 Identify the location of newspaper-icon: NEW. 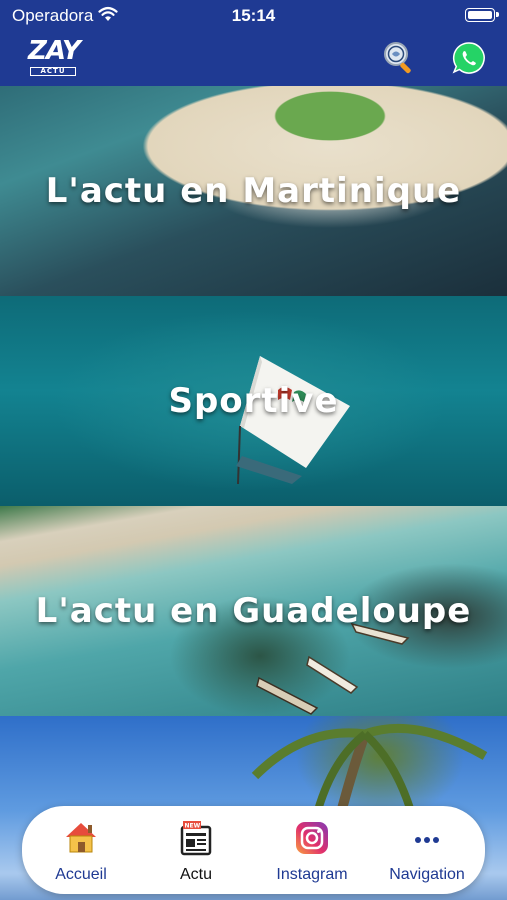
(196, 838).